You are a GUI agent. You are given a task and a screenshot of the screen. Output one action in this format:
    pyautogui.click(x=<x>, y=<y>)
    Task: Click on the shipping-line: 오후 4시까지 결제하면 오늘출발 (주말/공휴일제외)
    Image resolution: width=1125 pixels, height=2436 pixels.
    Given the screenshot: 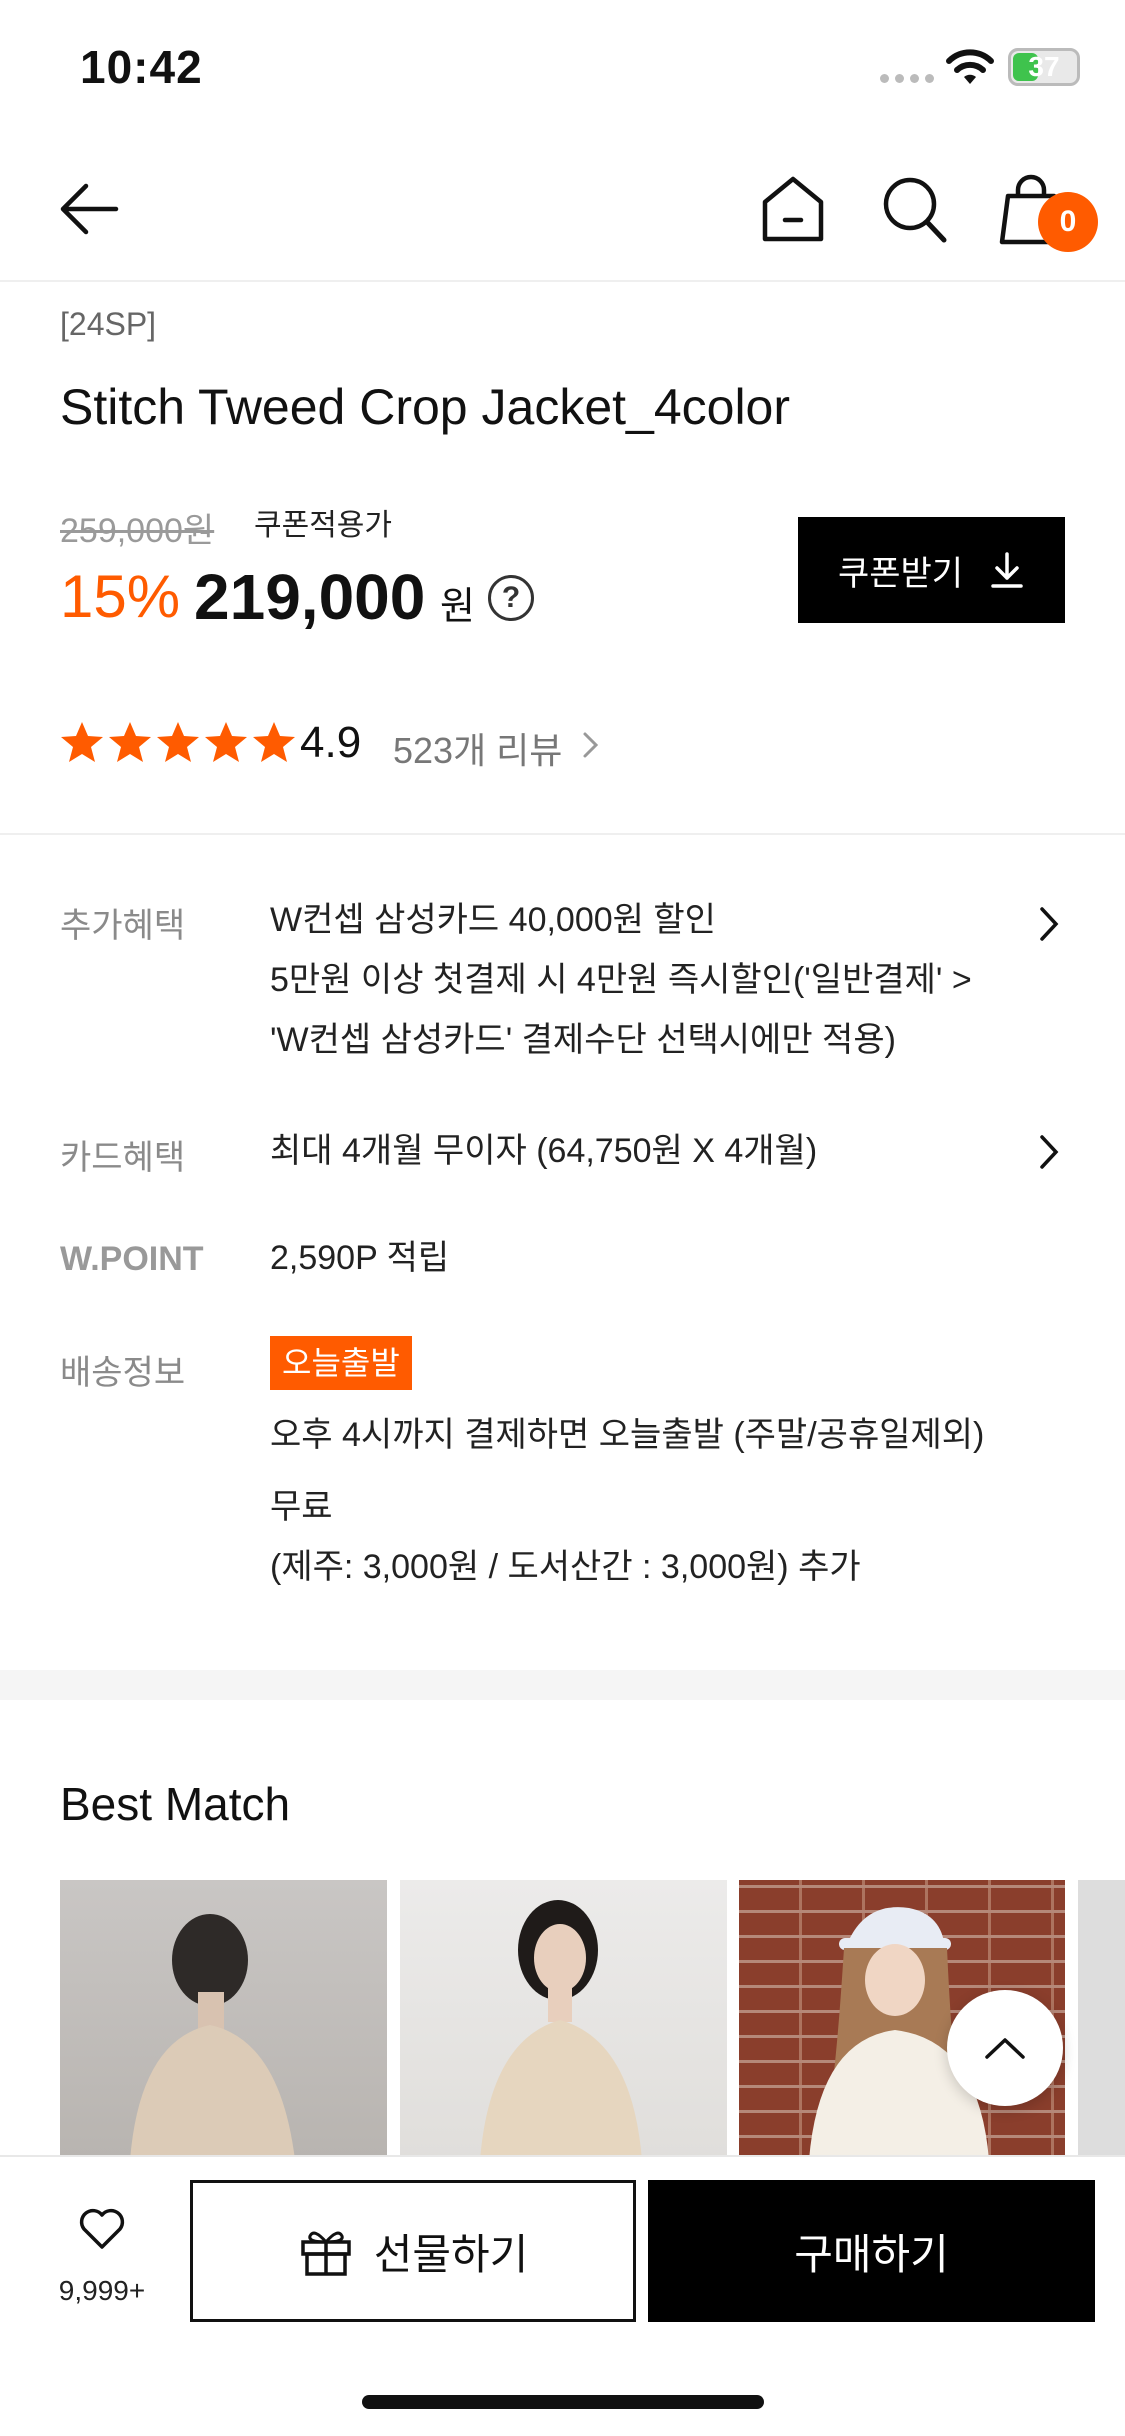 What is the action you would take?
    pyautogui.click(x=627, y=1435)
    